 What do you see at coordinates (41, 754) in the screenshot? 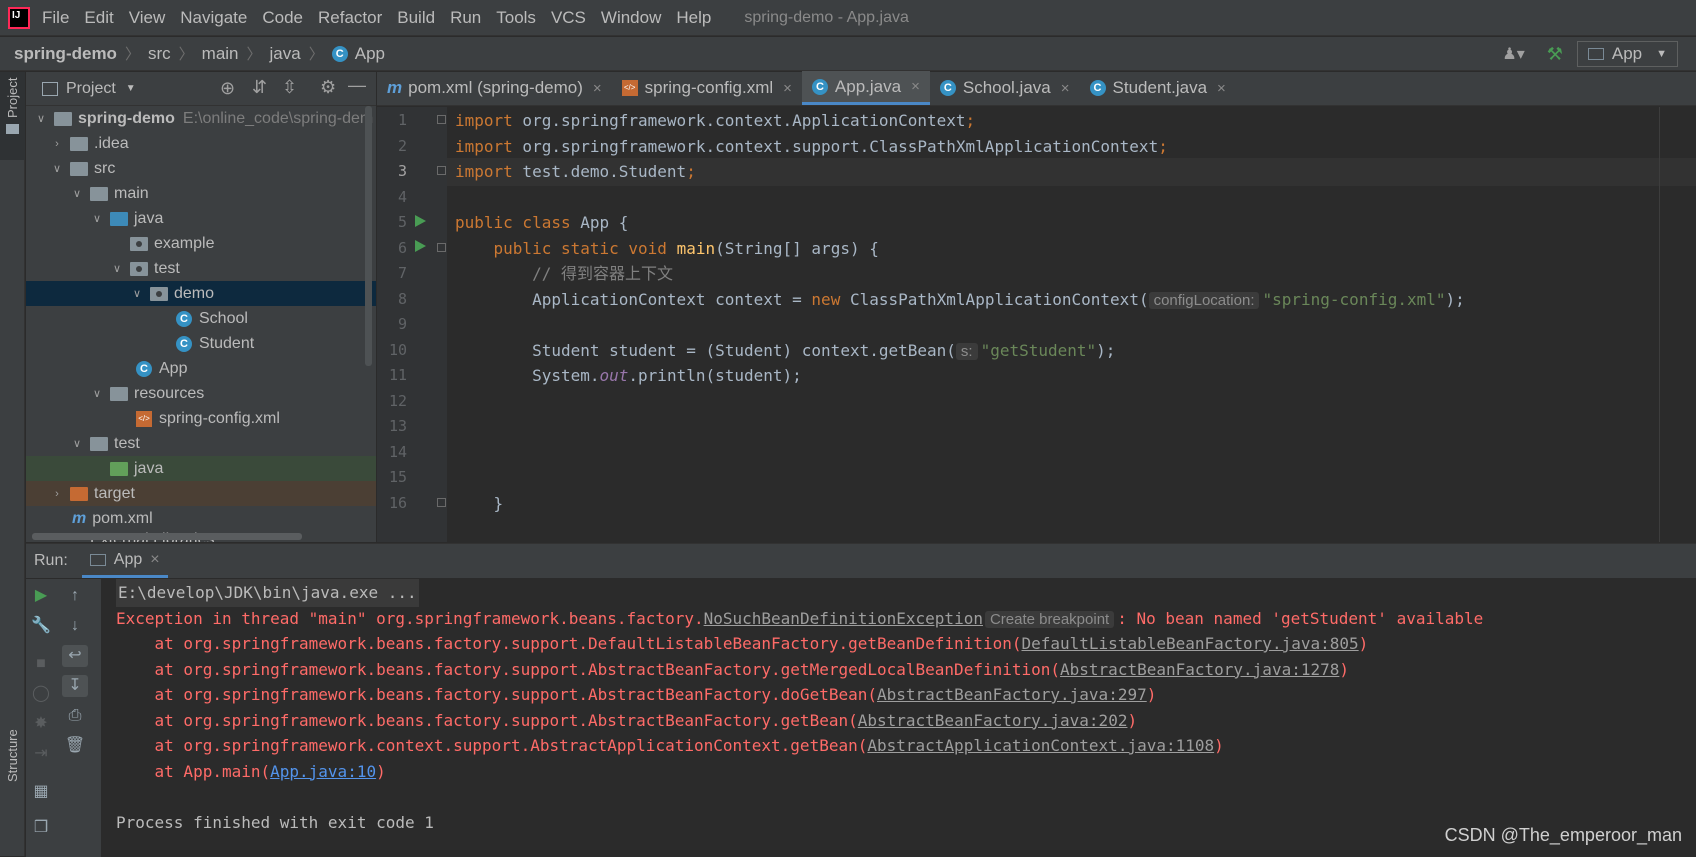
I see `exit-icon: ⇥` at bounding box center [41, 754].